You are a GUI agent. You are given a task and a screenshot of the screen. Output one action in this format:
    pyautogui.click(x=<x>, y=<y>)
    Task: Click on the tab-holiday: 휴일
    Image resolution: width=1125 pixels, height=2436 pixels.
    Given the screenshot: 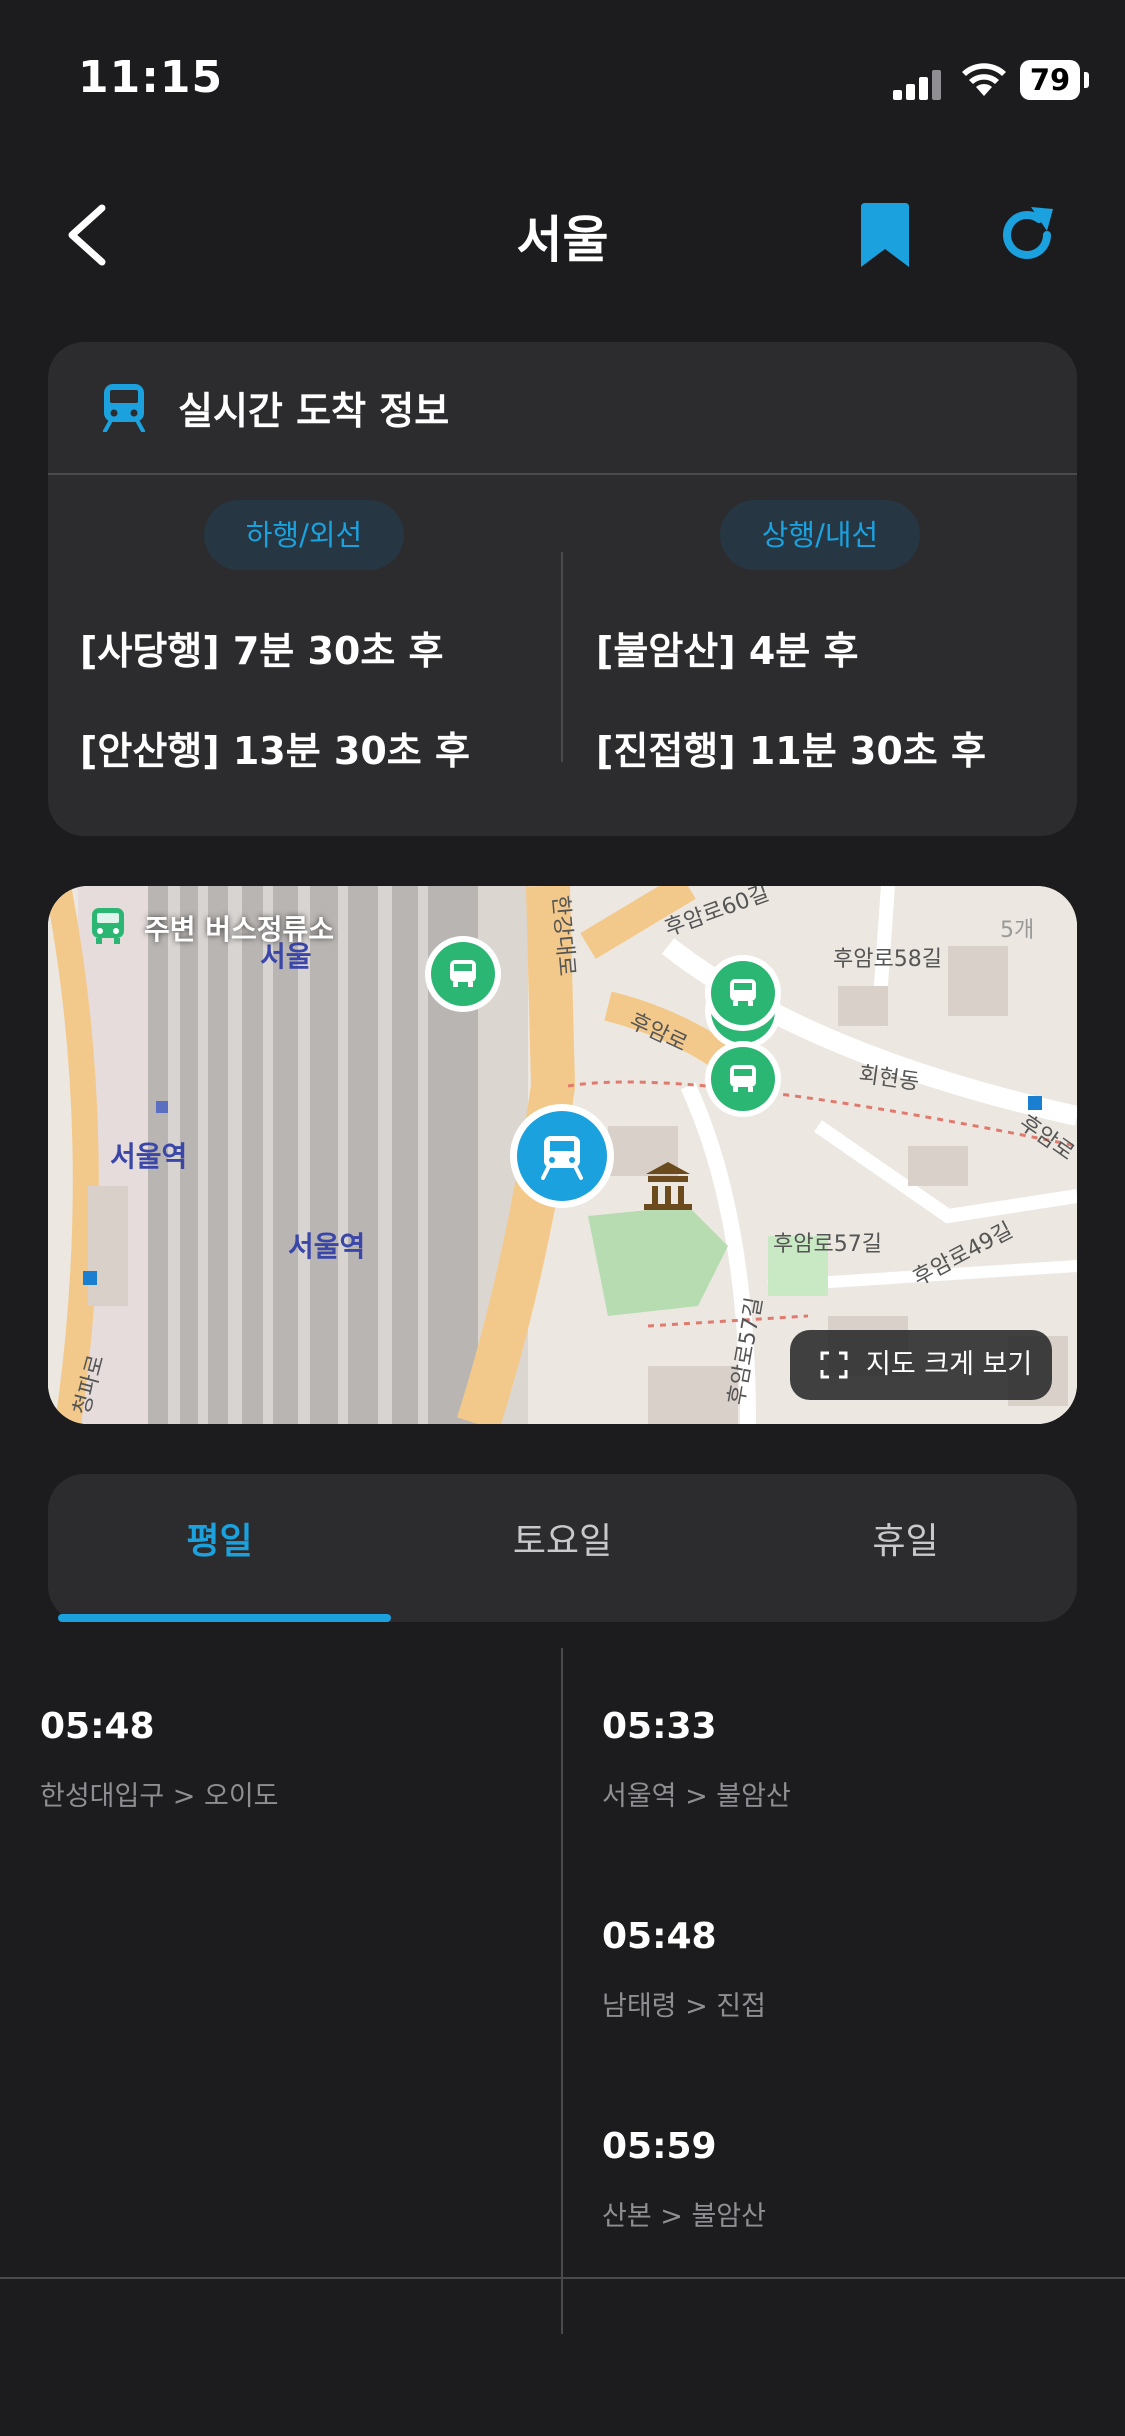 What is the action you would take?
    pyautogui.click(x=905, y=1548)
    